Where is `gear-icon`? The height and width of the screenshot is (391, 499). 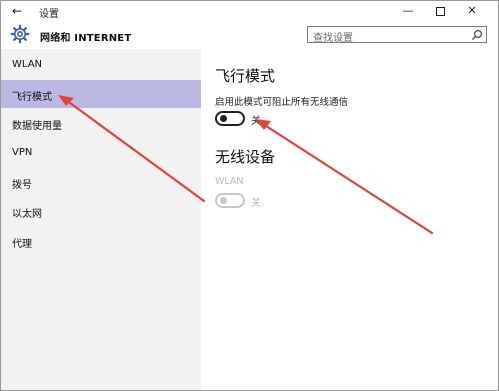 gear-icon is located at coordinates (20, 34).